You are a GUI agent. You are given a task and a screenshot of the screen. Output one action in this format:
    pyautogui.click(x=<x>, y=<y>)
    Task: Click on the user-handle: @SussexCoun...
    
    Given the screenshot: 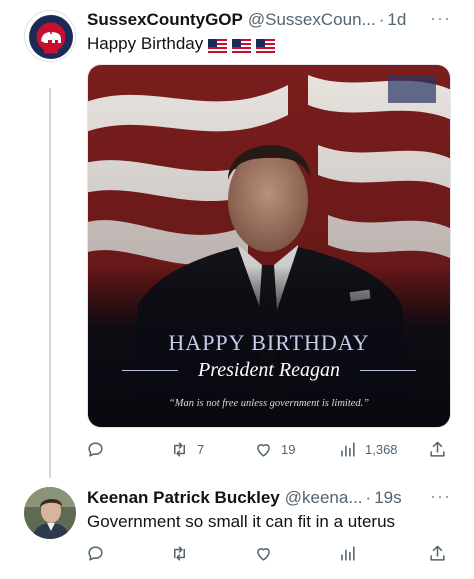 What is the action you would take?
    pyautogui.click(x=312, y=20)
    